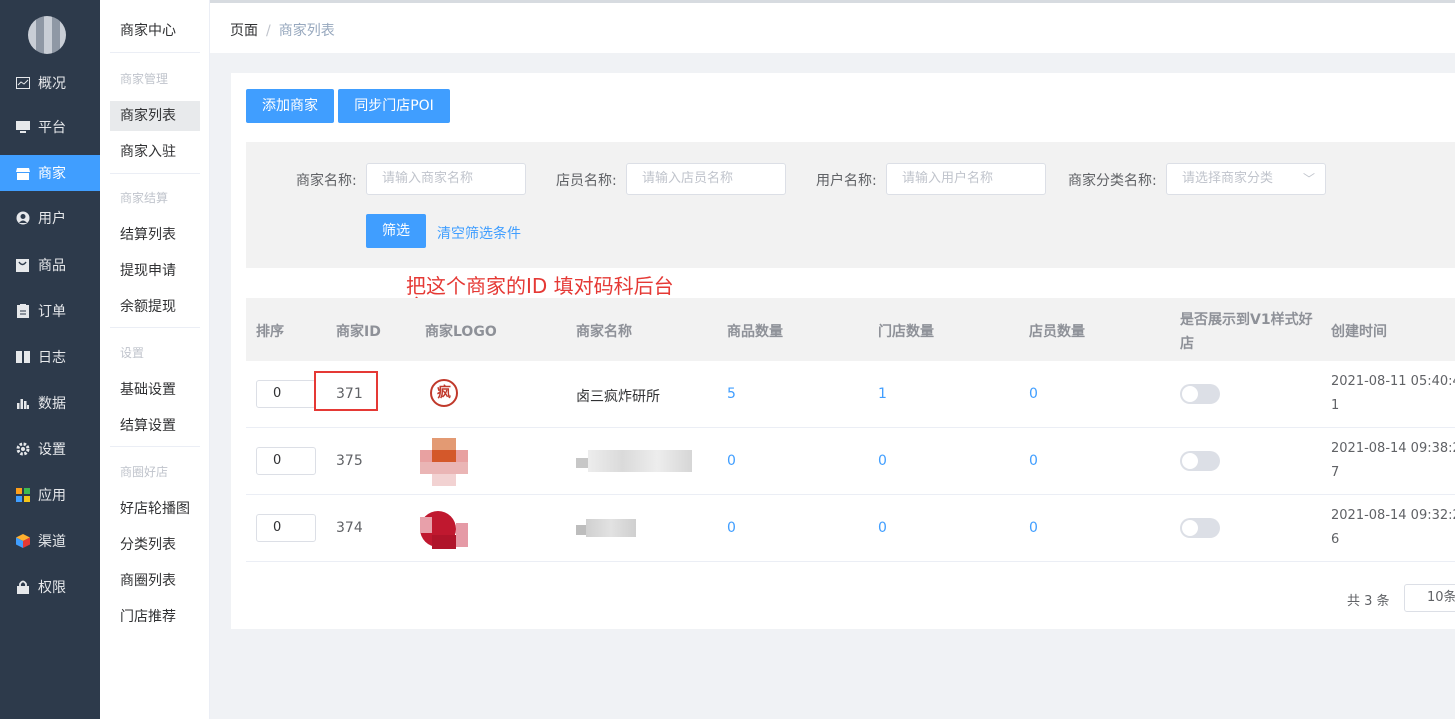 The image size is (1455, 719). Describe the element at coordinates (22, 541) in the screenshot. I see `cube-icon` at that location.